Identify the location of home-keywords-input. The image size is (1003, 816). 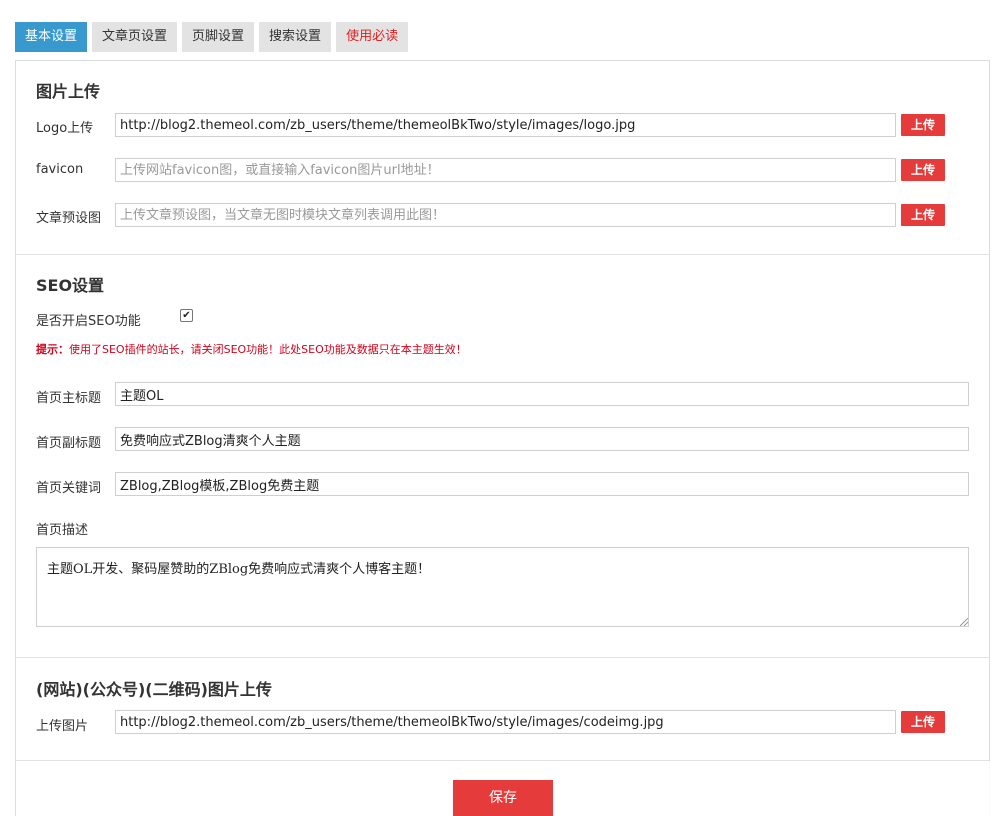
(542, 484).